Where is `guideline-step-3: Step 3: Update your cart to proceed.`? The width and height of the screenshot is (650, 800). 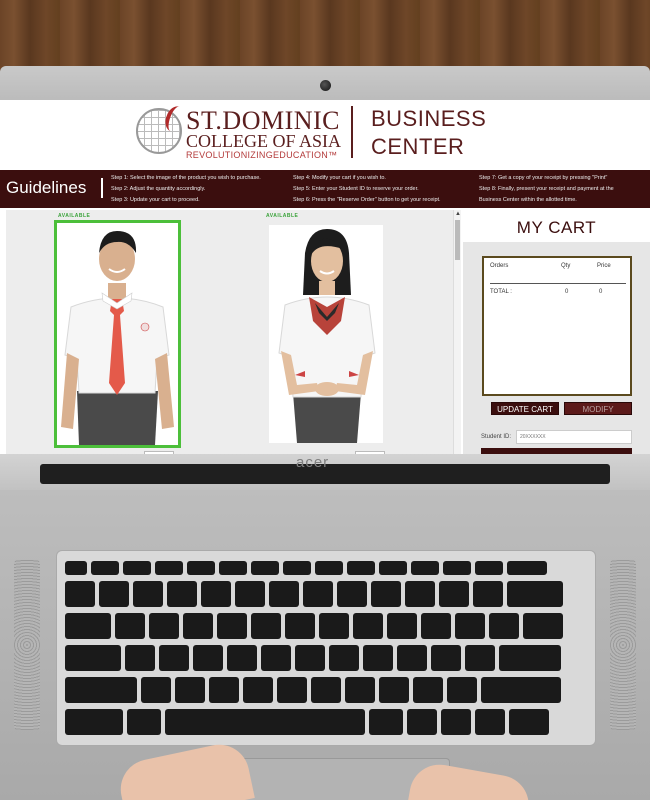 guideline-step-3: Step 3: Update your cart to proceed. is located at coordinates (155, 200).